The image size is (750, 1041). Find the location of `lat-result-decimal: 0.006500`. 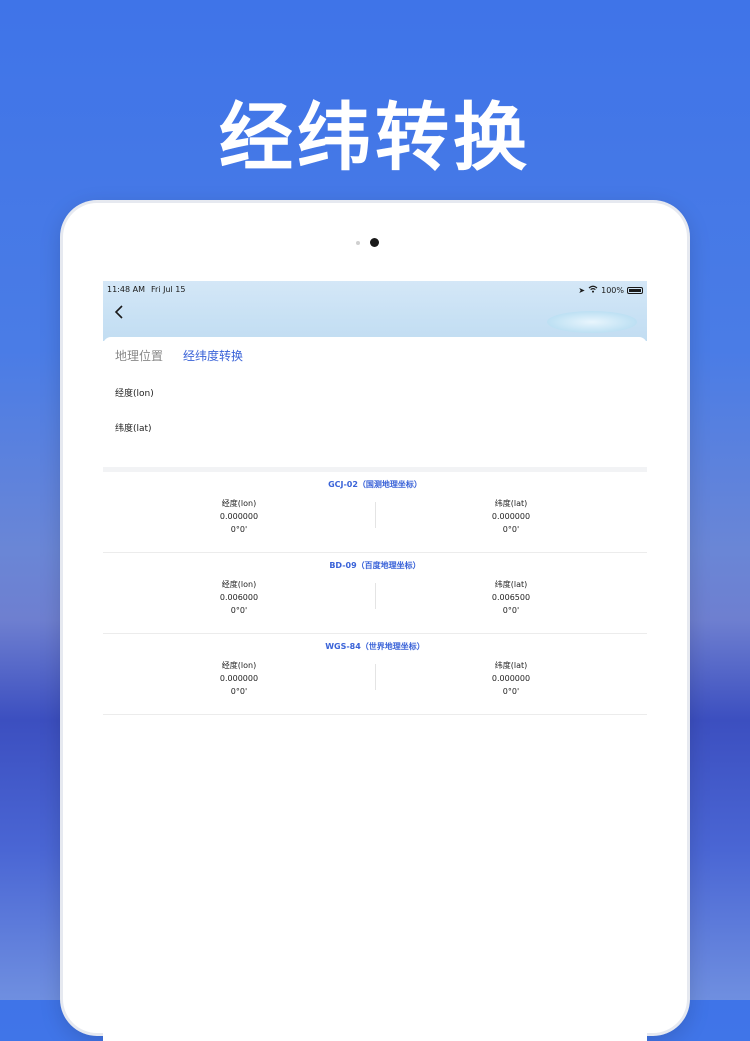

lat-result-decimal: 0.006500 is located at coordinates (511, 597).